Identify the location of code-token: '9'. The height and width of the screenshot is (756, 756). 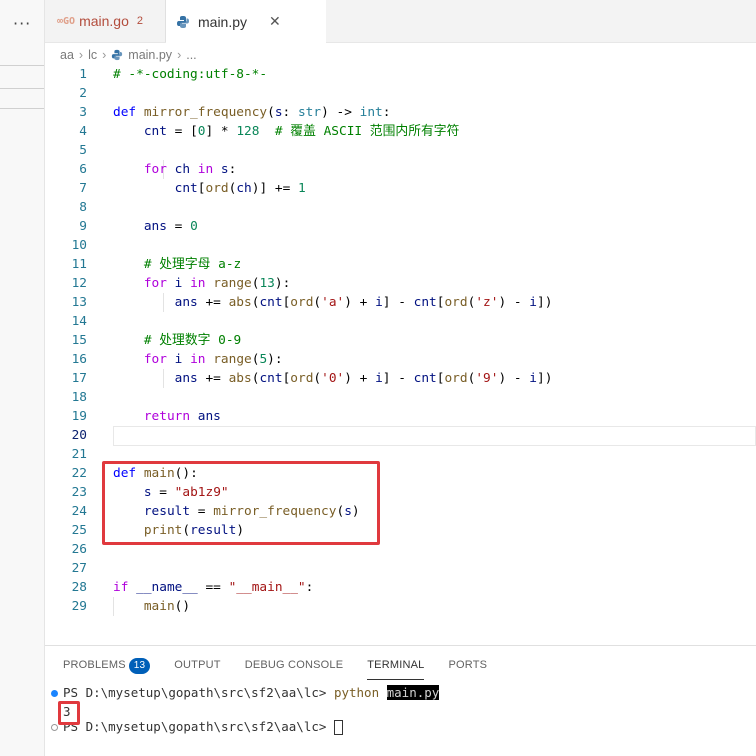
(487, 378).